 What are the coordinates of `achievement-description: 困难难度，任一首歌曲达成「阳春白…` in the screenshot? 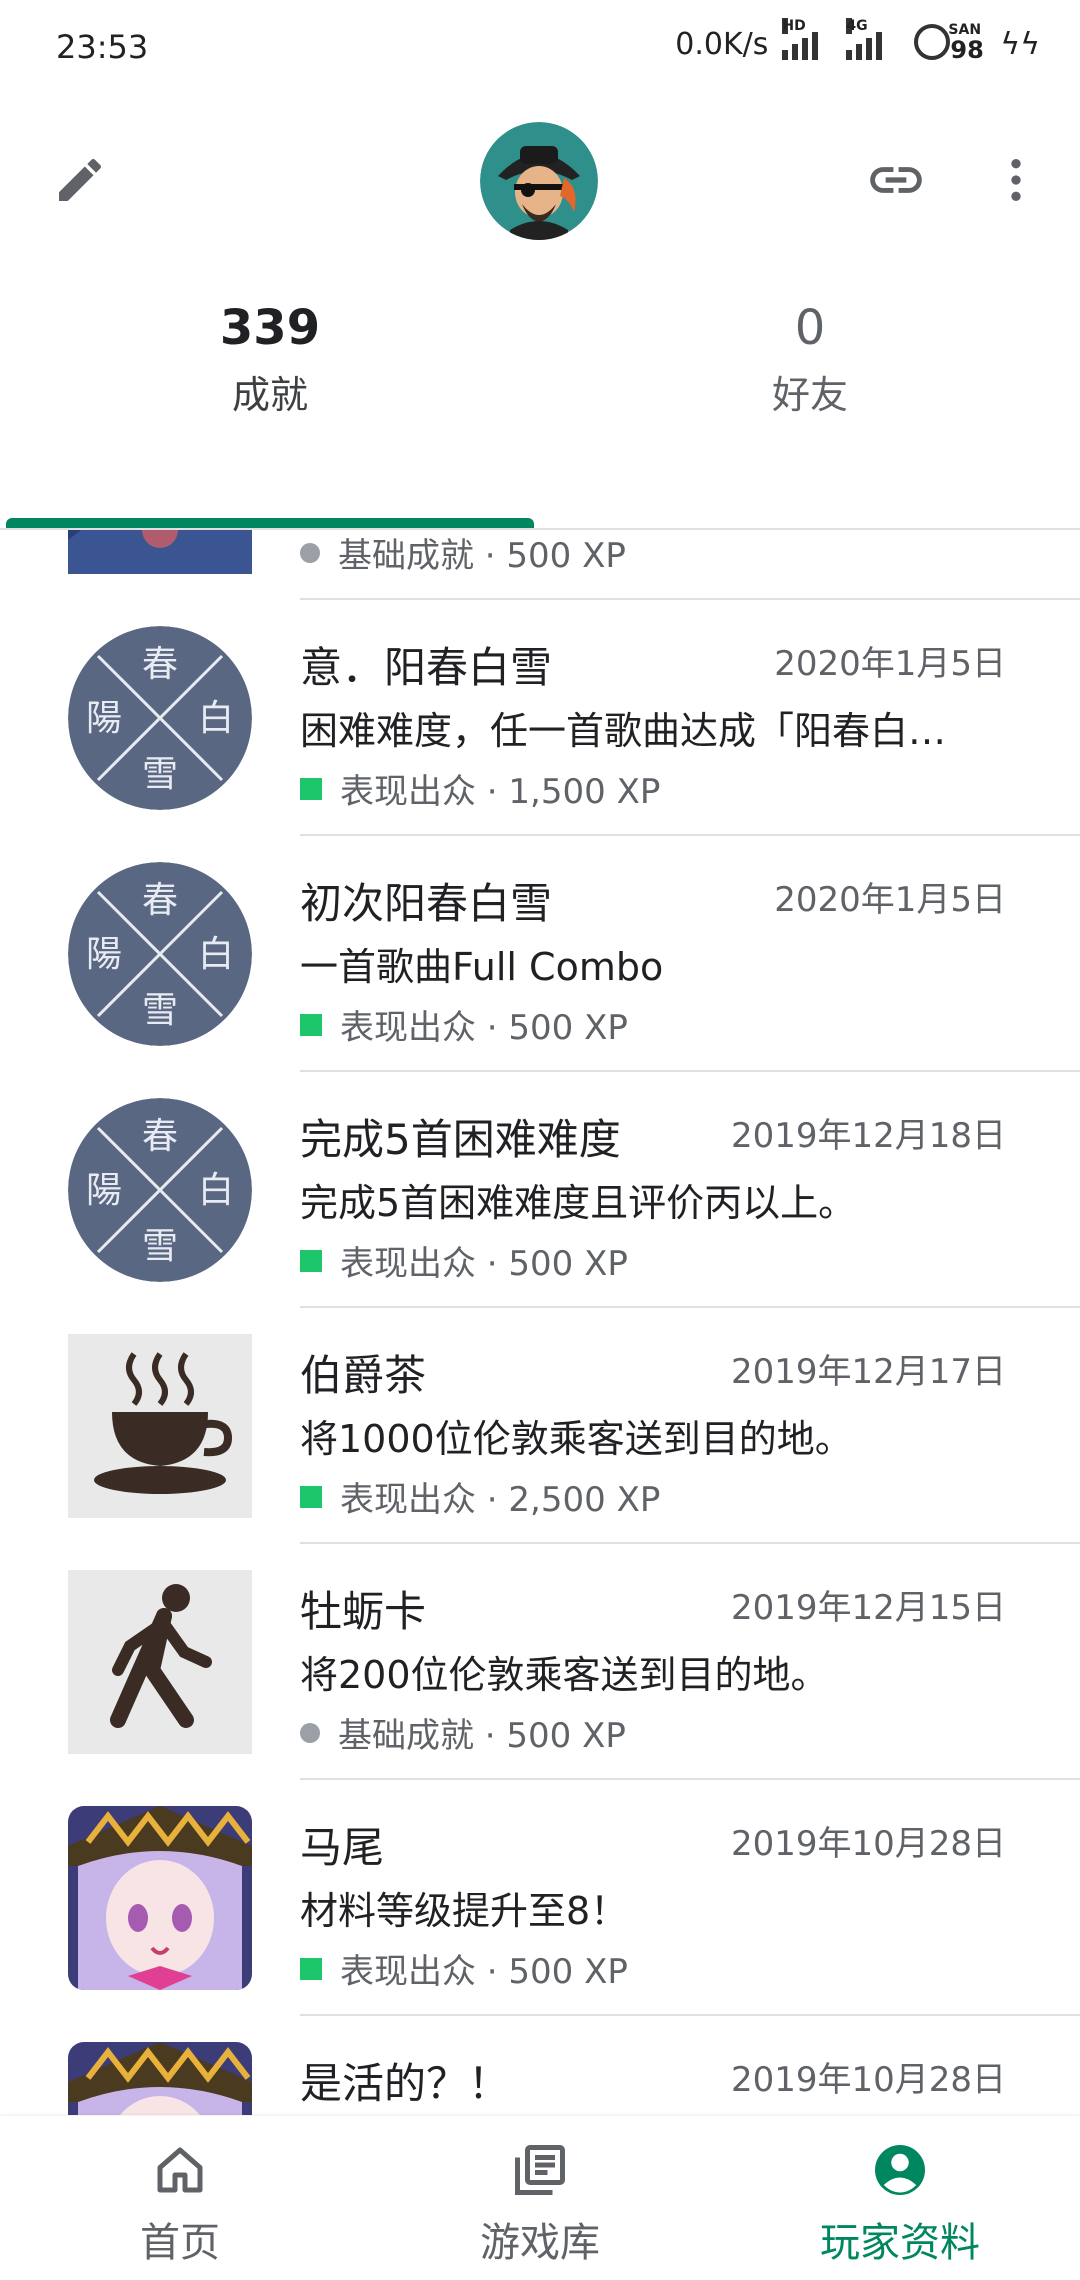 It's located at (623, 731).